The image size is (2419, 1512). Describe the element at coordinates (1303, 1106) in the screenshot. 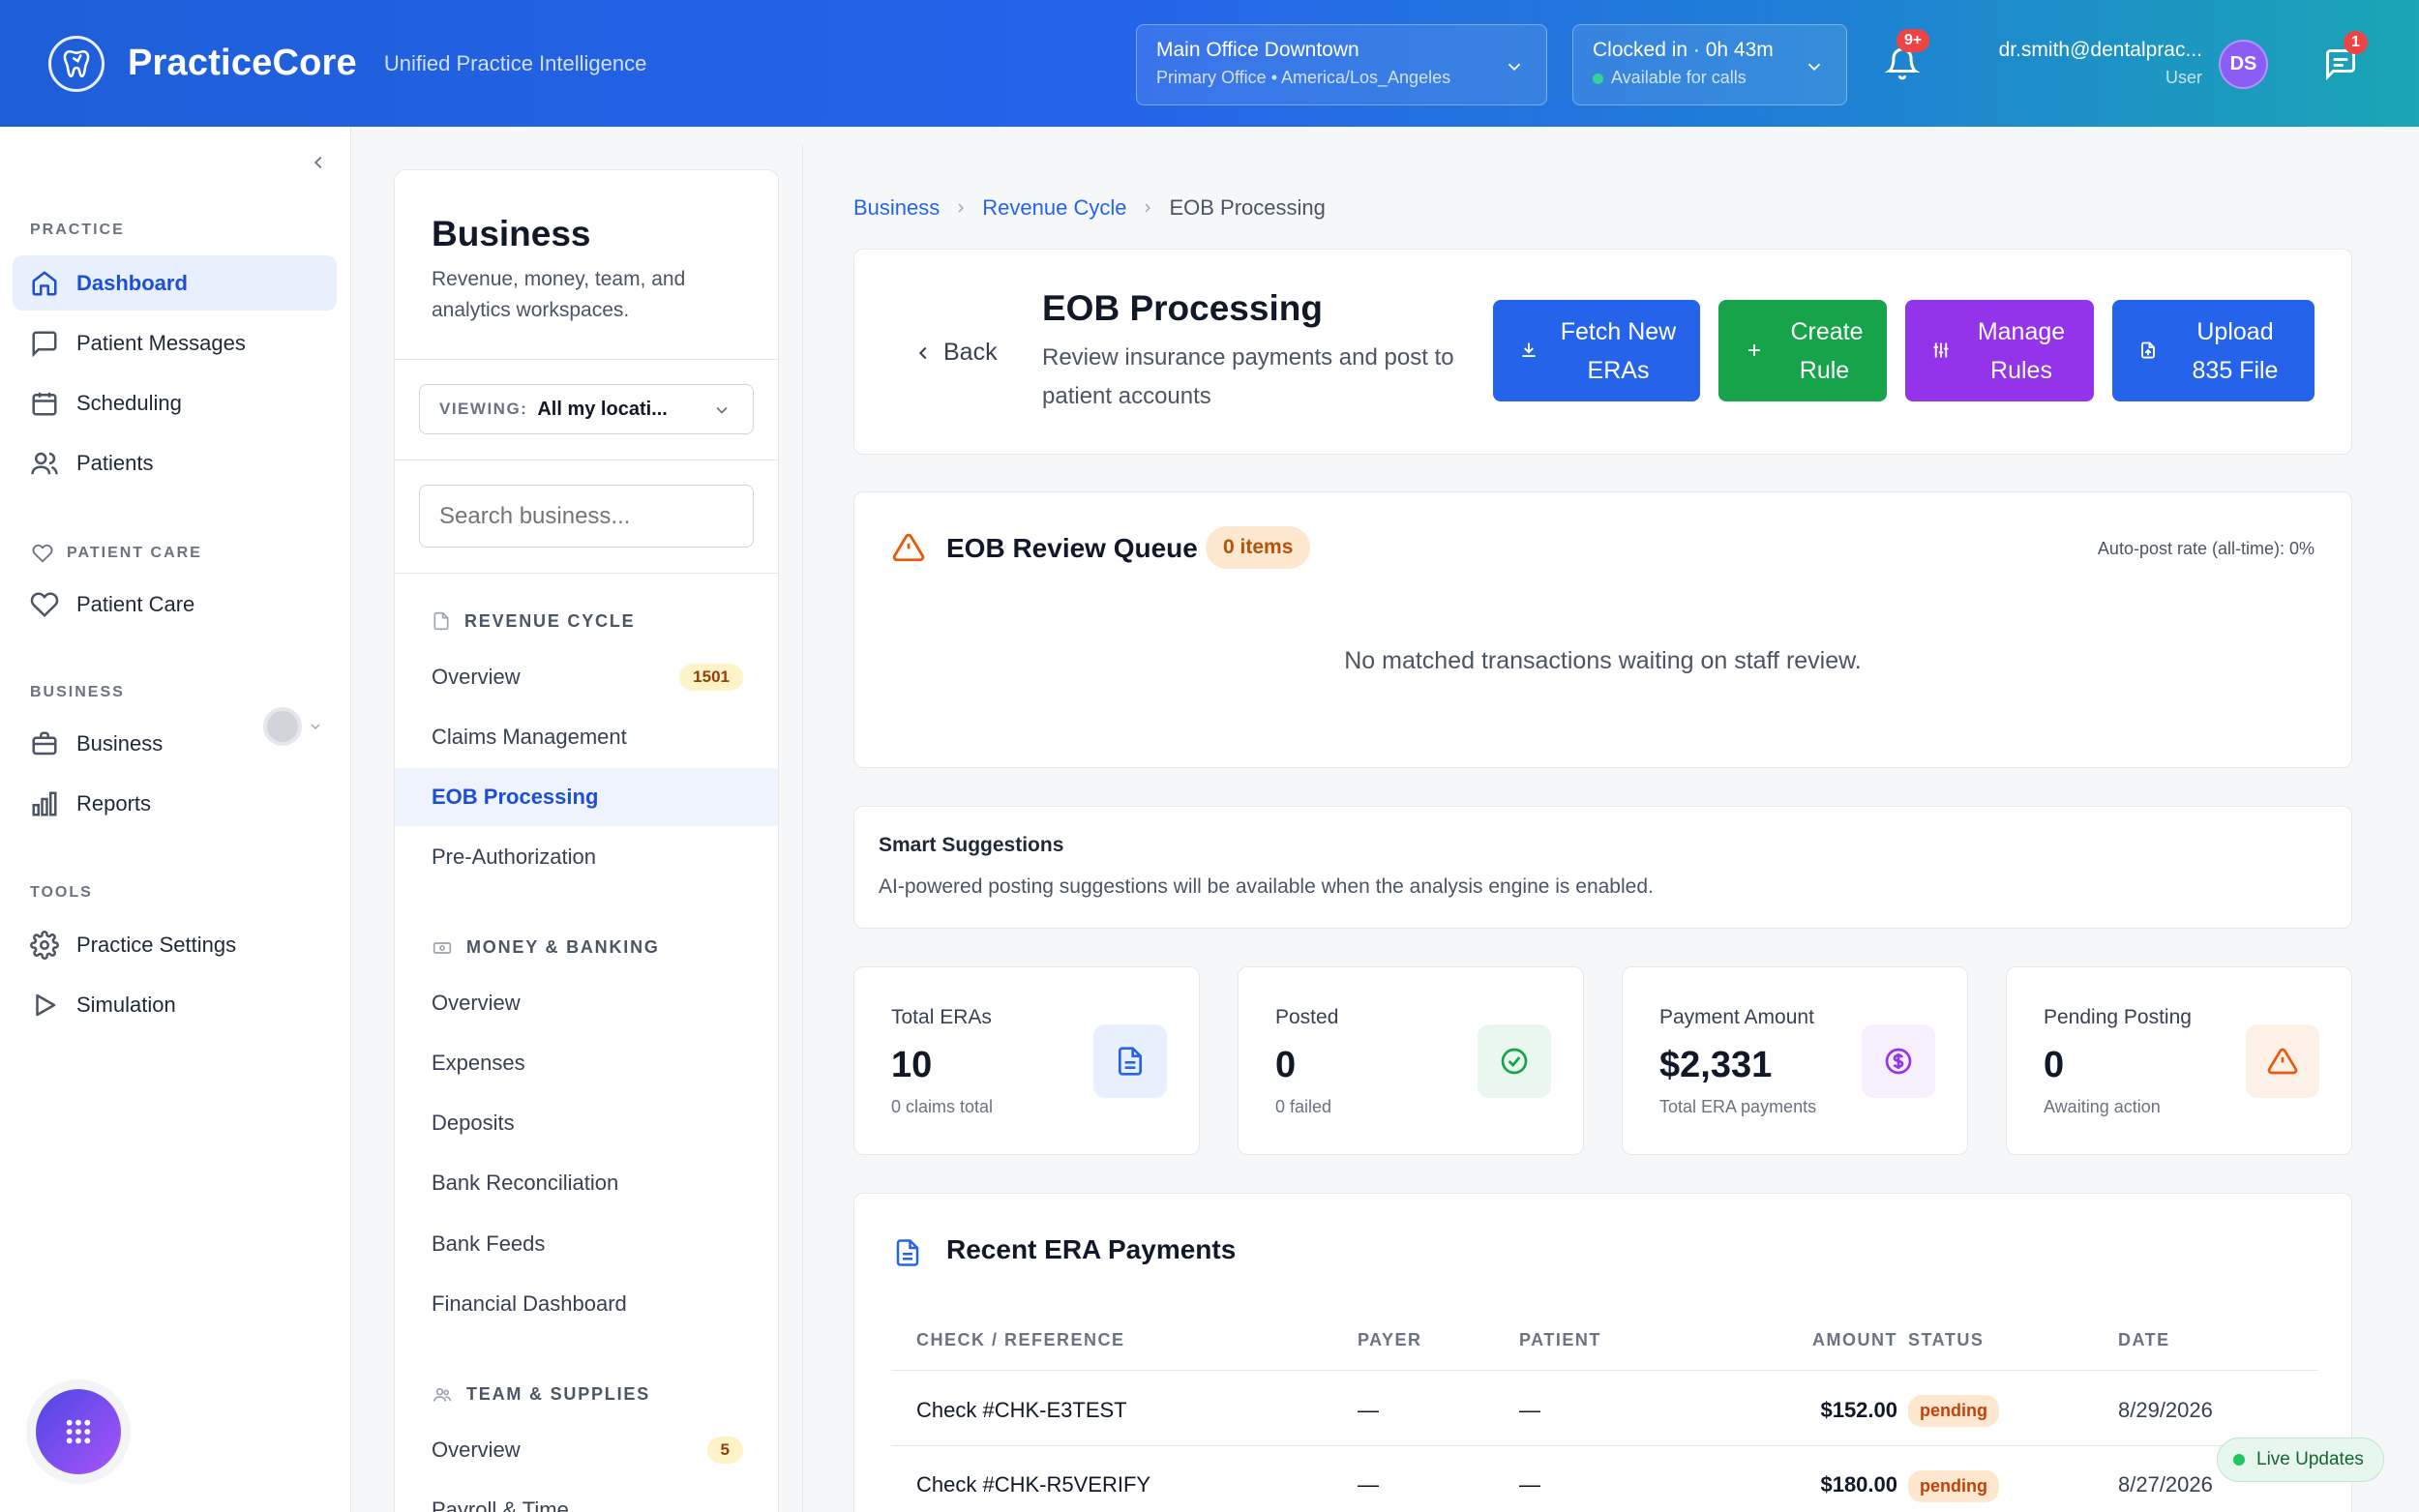

I see `stat-subtext: 0 failed` at that location.